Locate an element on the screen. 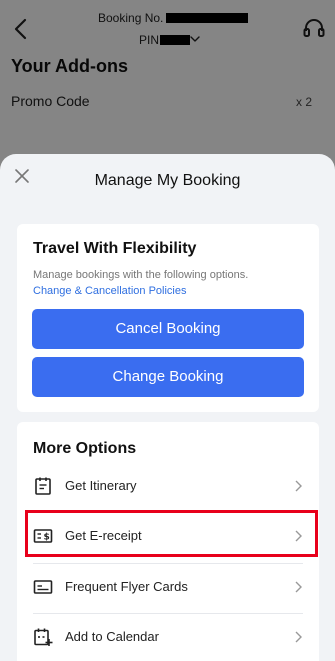 The height and width of the screenshot is (661, 335). card-icon is located at coordinates (43, 587).